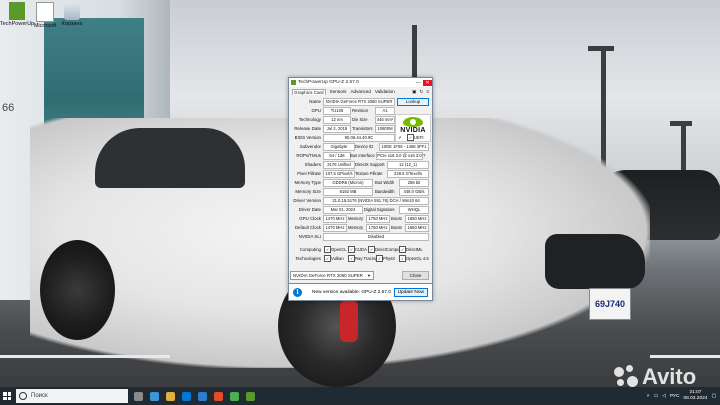  What do you see at coordinates (72, 396) in the screenshot?
I see `taskbar-search: Поиск` at bounding box center [72, 396].